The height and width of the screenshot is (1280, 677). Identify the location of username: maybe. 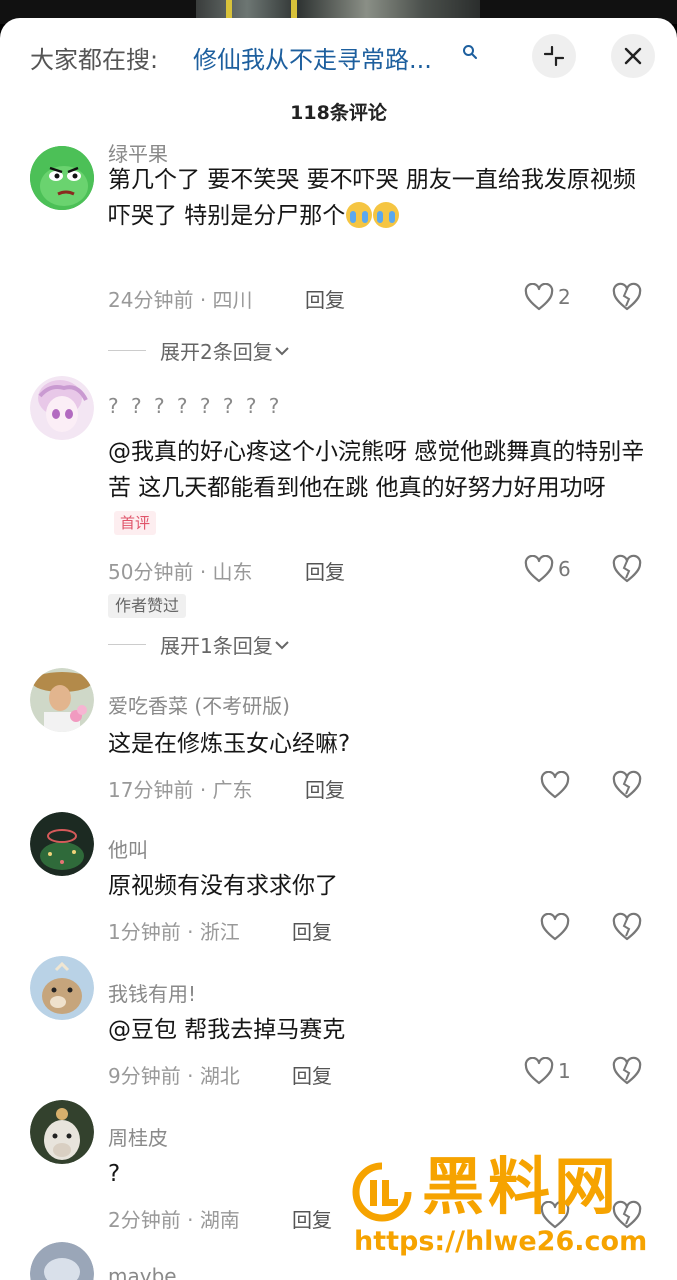
(142, 1272).